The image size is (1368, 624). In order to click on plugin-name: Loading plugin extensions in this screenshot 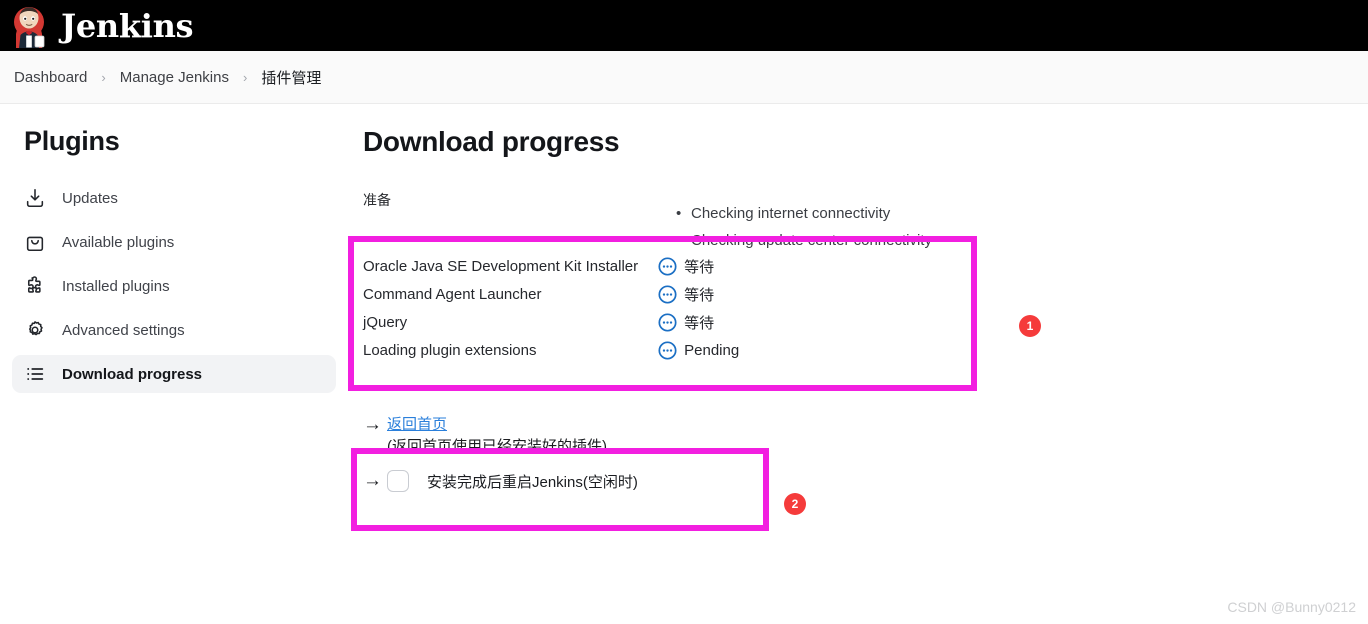, I will do `click(450, 350)`.